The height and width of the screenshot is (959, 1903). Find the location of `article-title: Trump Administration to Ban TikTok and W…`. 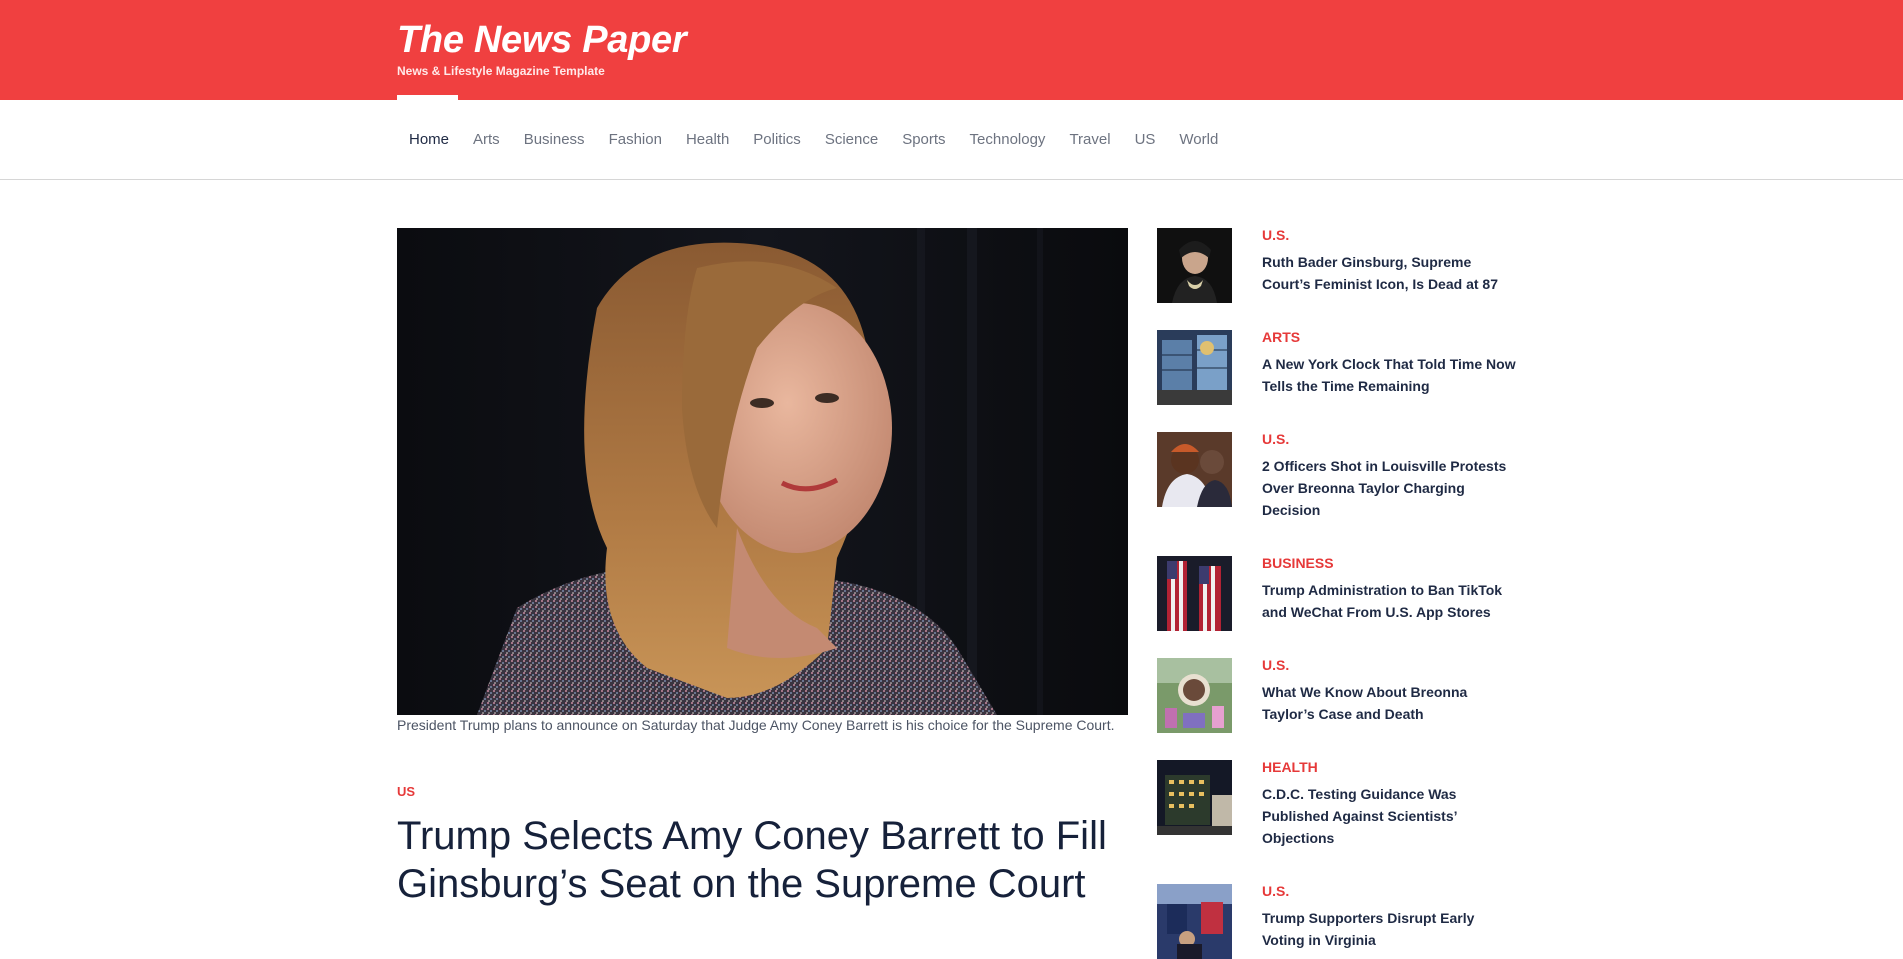

article-title: Trump Administration to Ban TikTok and W… is located at coordinates (1389, 601).